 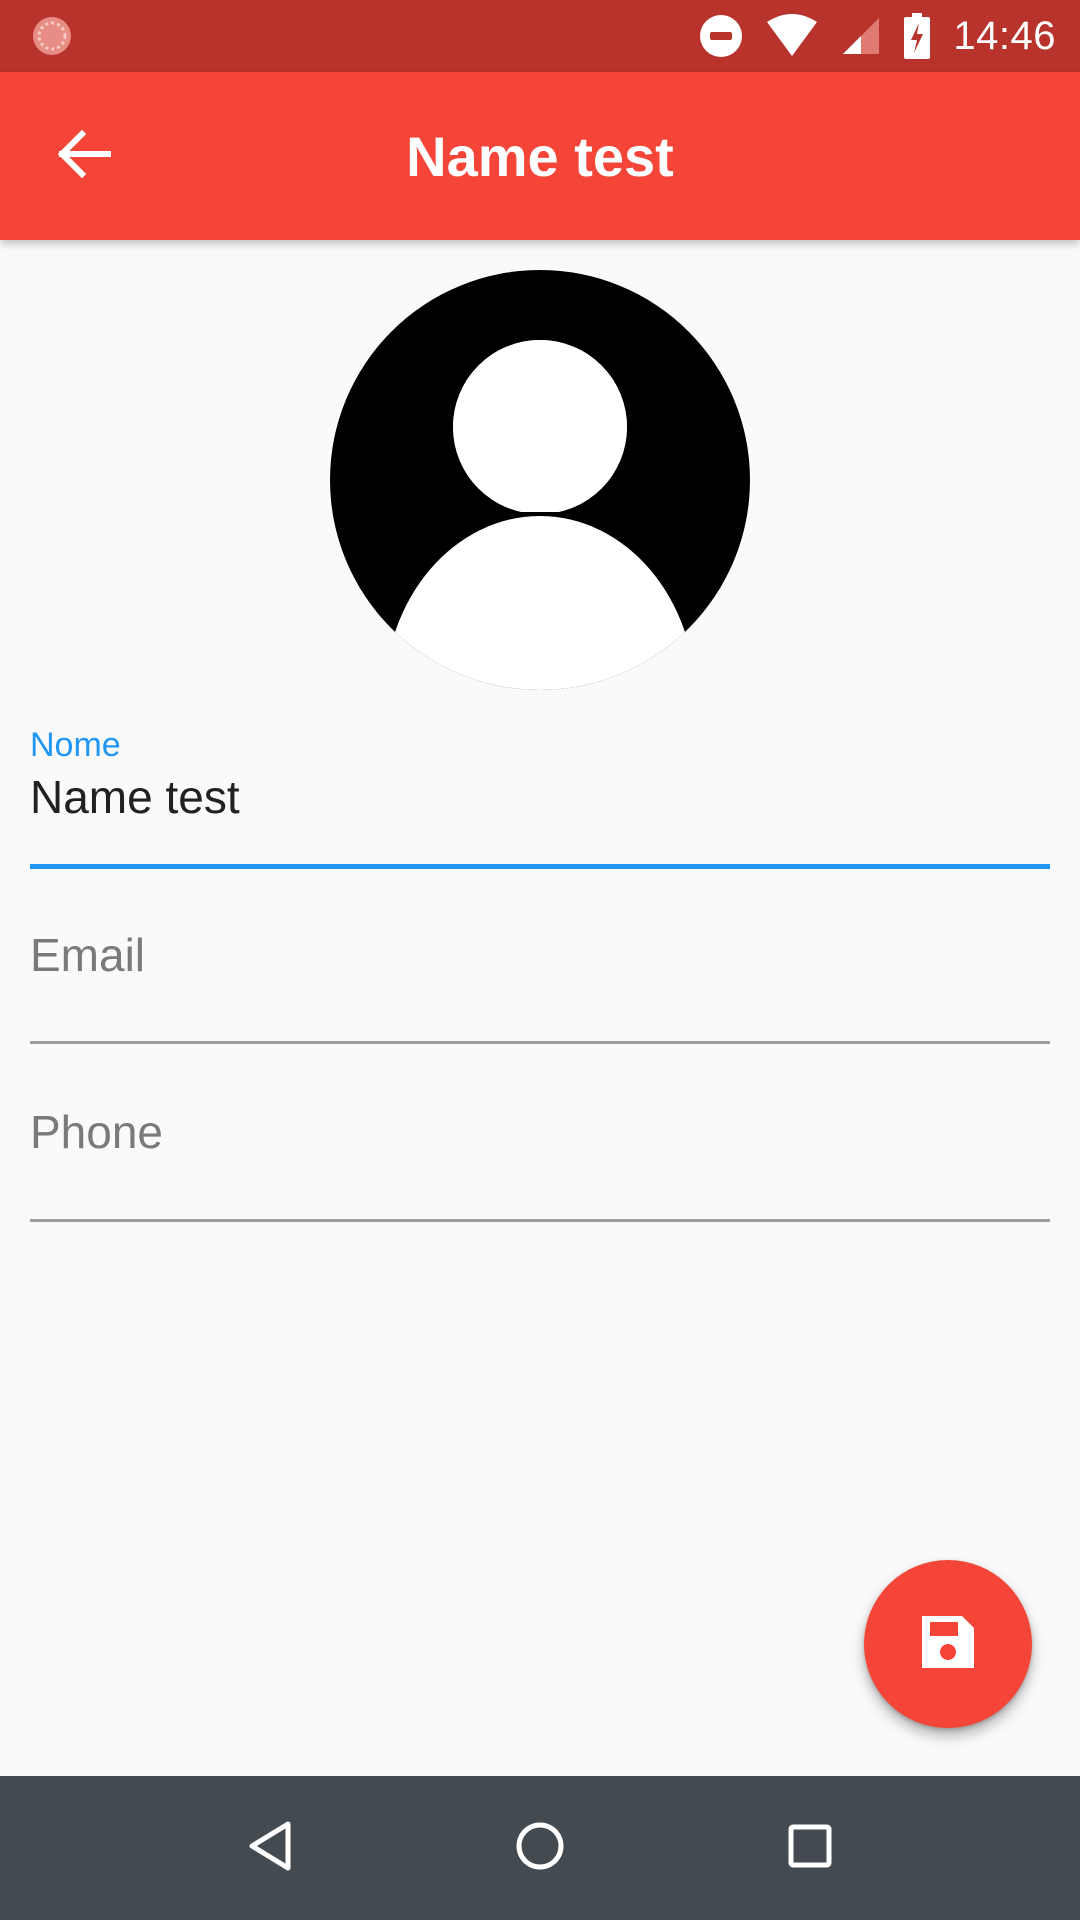 What do you see at coordinates (135, 797) in the screenshot?
I see `name-field-value: Name test` at bounding box center [135, 797].